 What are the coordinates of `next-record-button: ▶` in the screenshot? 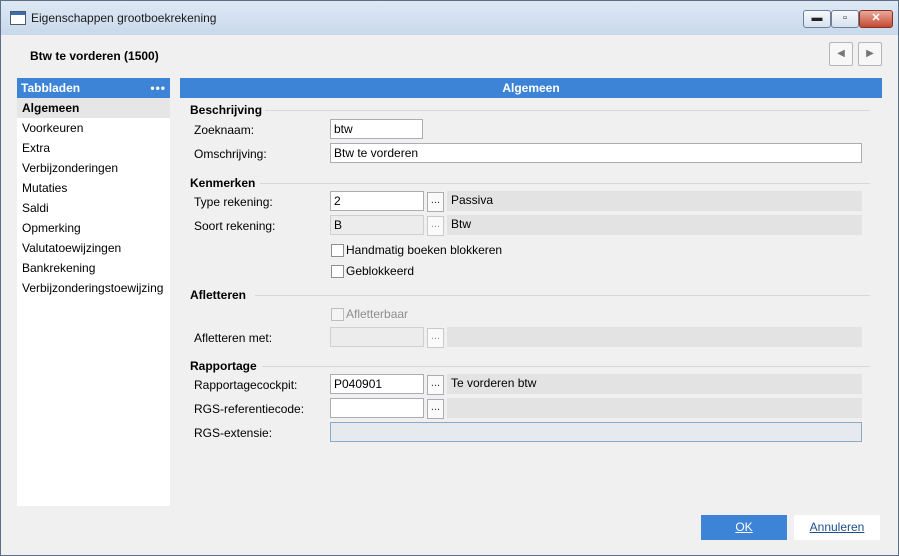 It's located at (870, 54).